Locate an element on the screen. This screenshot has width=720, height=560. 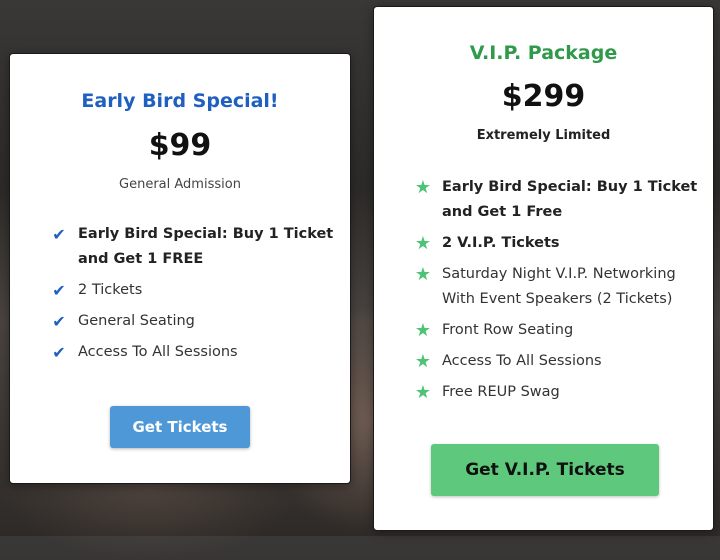
early-bird-subtitle: General Admission is located at coordinates (180, 184).